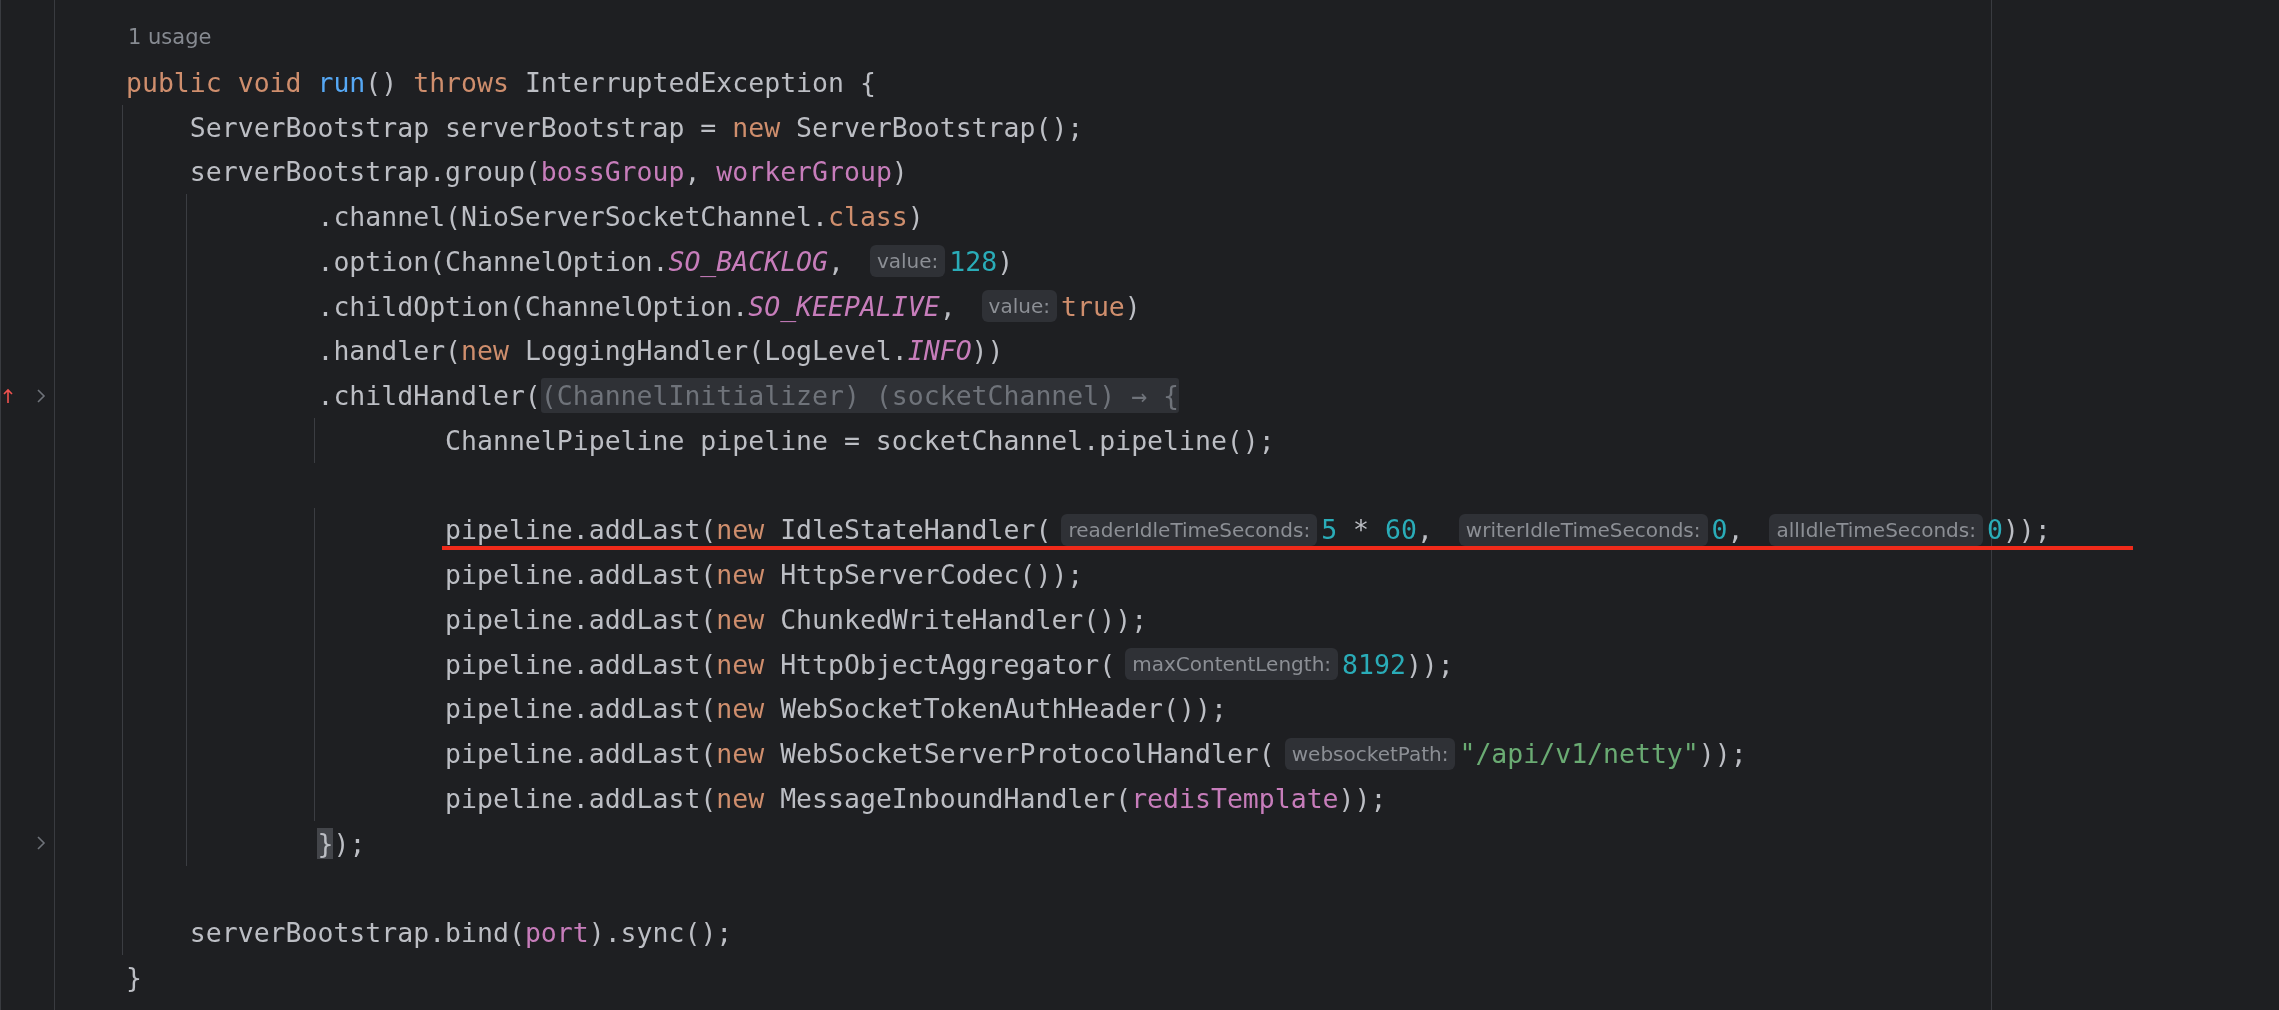 The height and width of the screenshot is (1010, 2279). What do you see at coordinates (973, 261) in the screenshot?
I see `number-literal: 128` at bounding box center [973, 261].